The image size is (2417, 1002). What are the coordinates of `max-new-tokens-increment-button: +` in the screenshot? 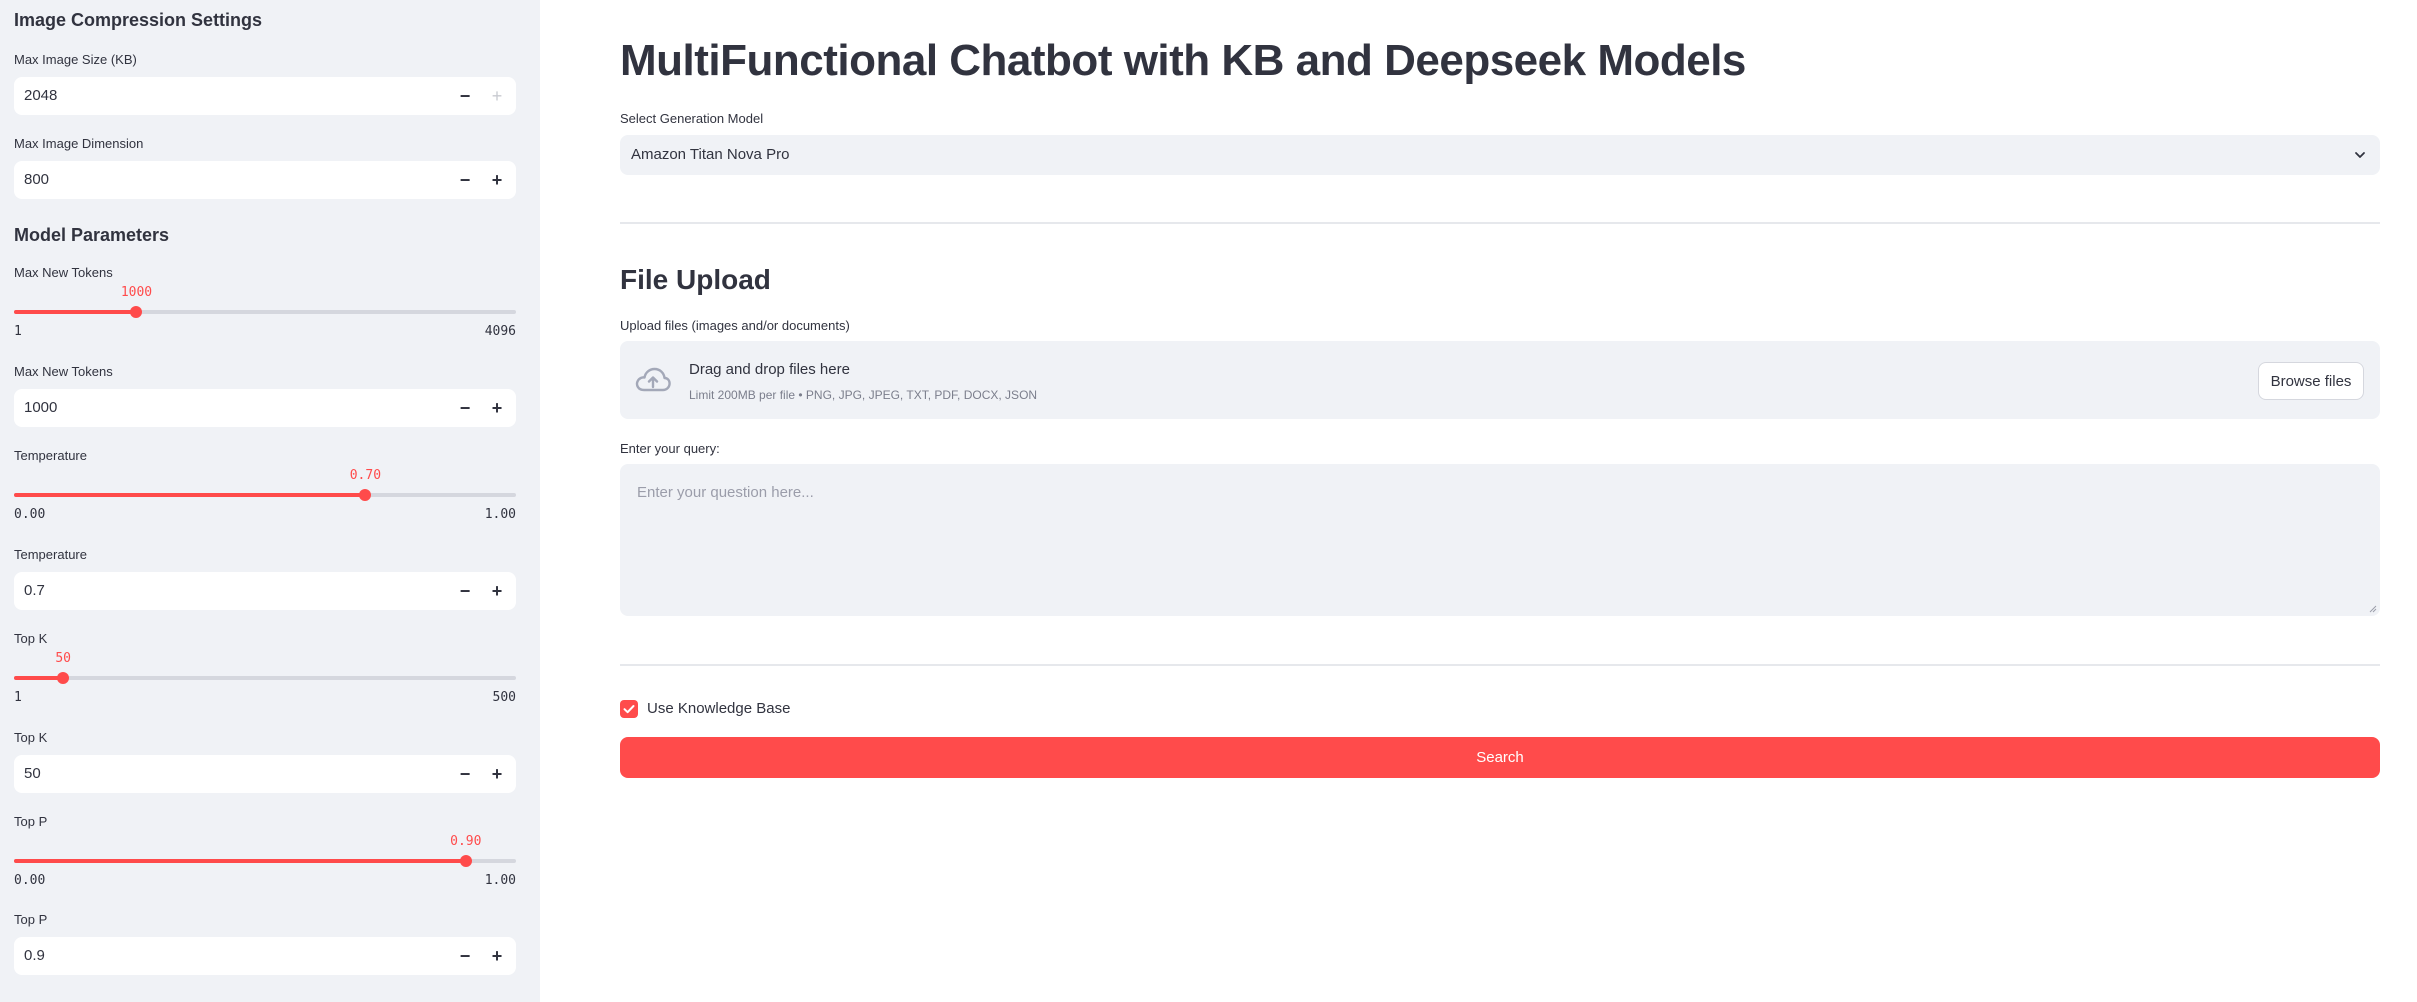 It's located at (497, 408).